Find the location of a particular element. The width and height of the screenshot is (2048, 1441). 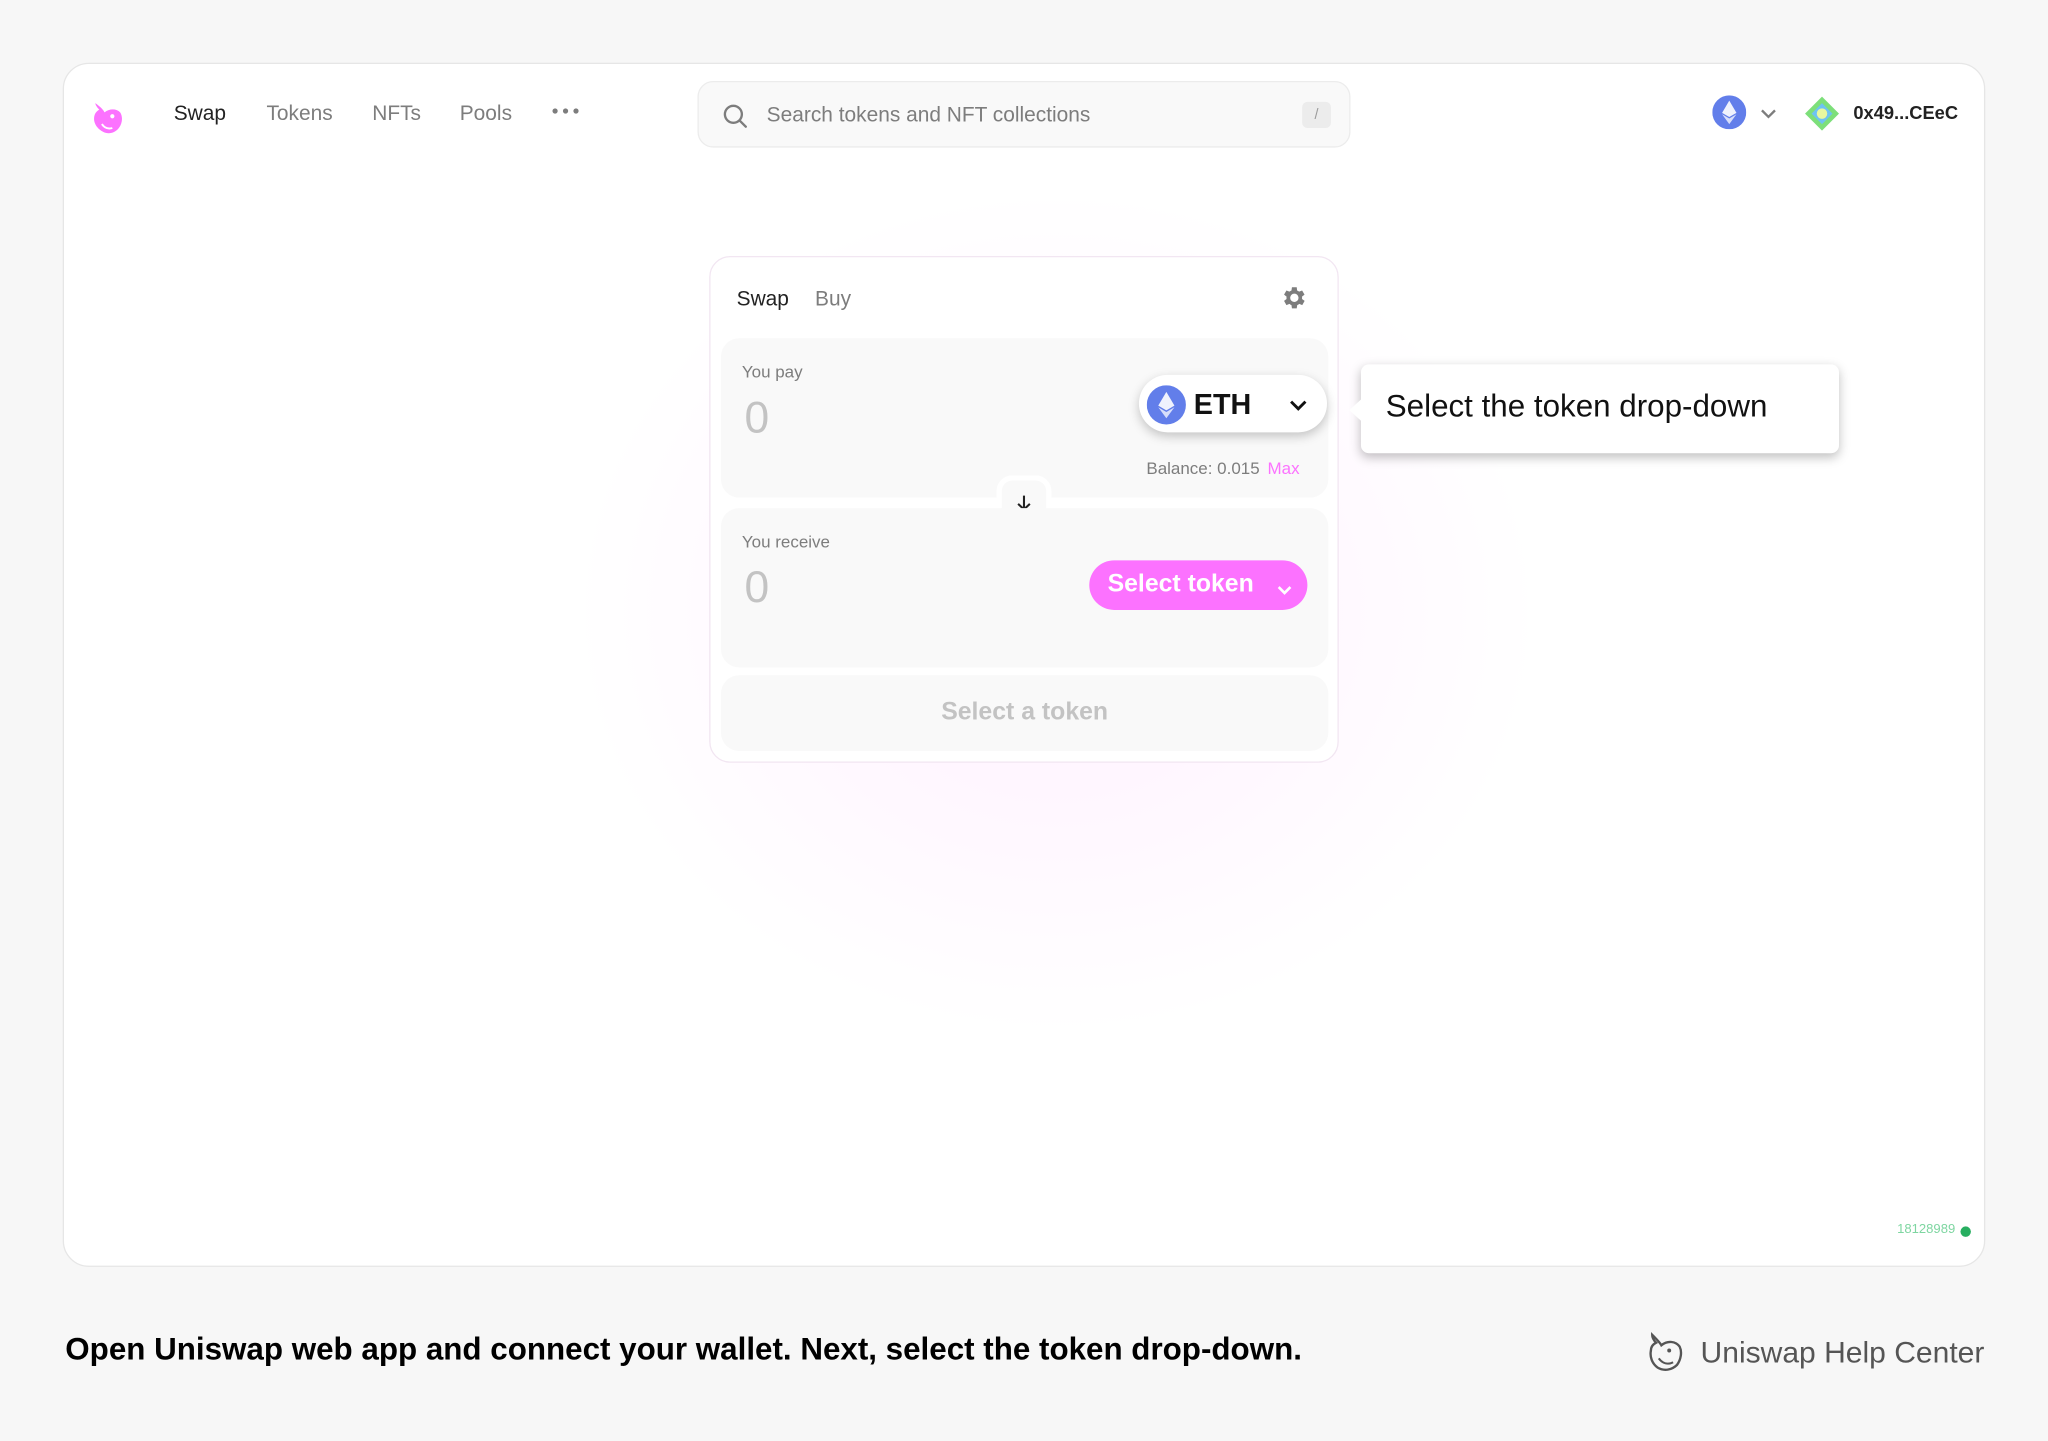

receive-panel: You receive Select token is located at coordinates (1024, 588).